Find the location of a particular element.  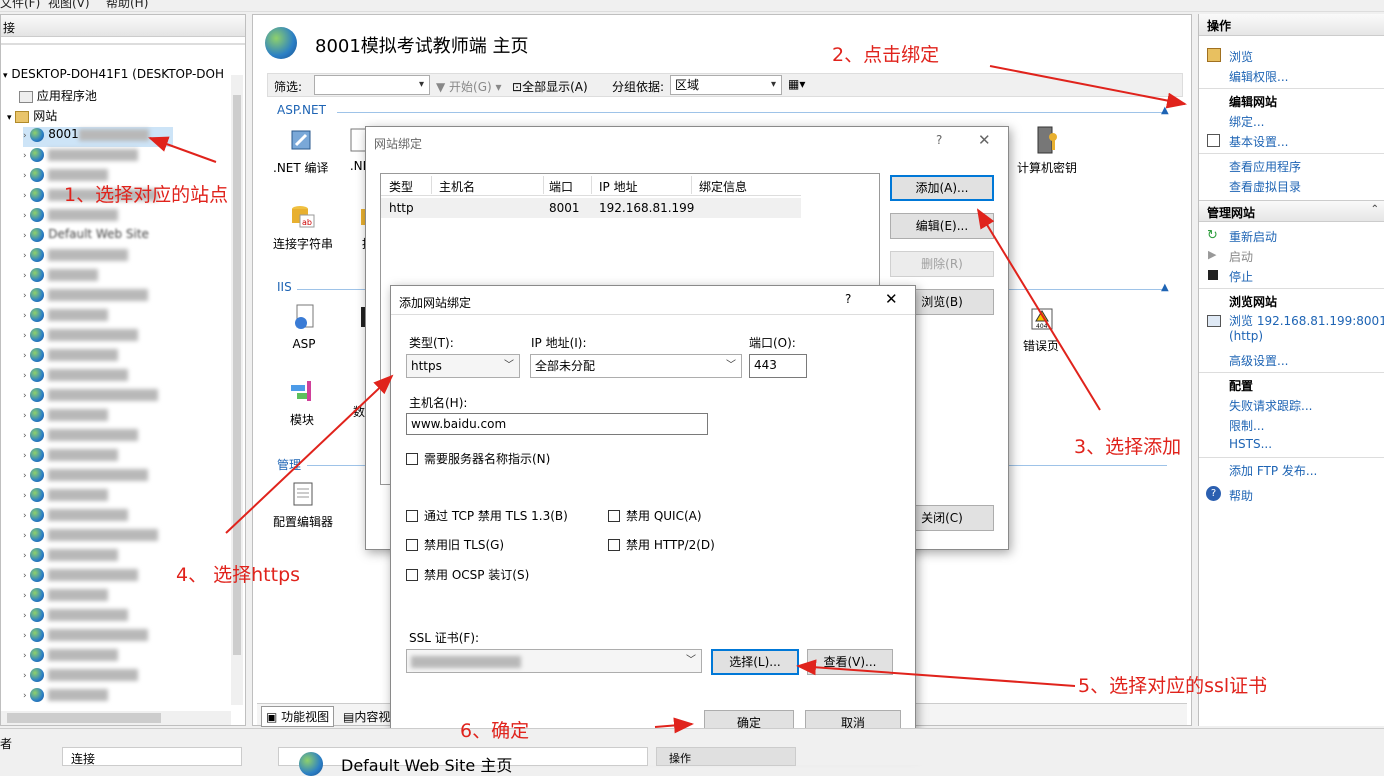

annotation-1: 1、选择对应的站点 is located at coordinates (146, 195).